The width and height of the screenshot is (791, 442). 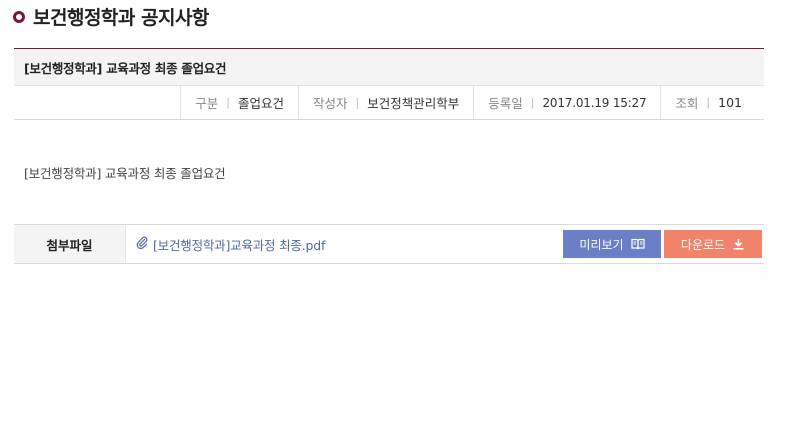 I want to click on meta-author-label: 작성자, so click(x=330, y=103).